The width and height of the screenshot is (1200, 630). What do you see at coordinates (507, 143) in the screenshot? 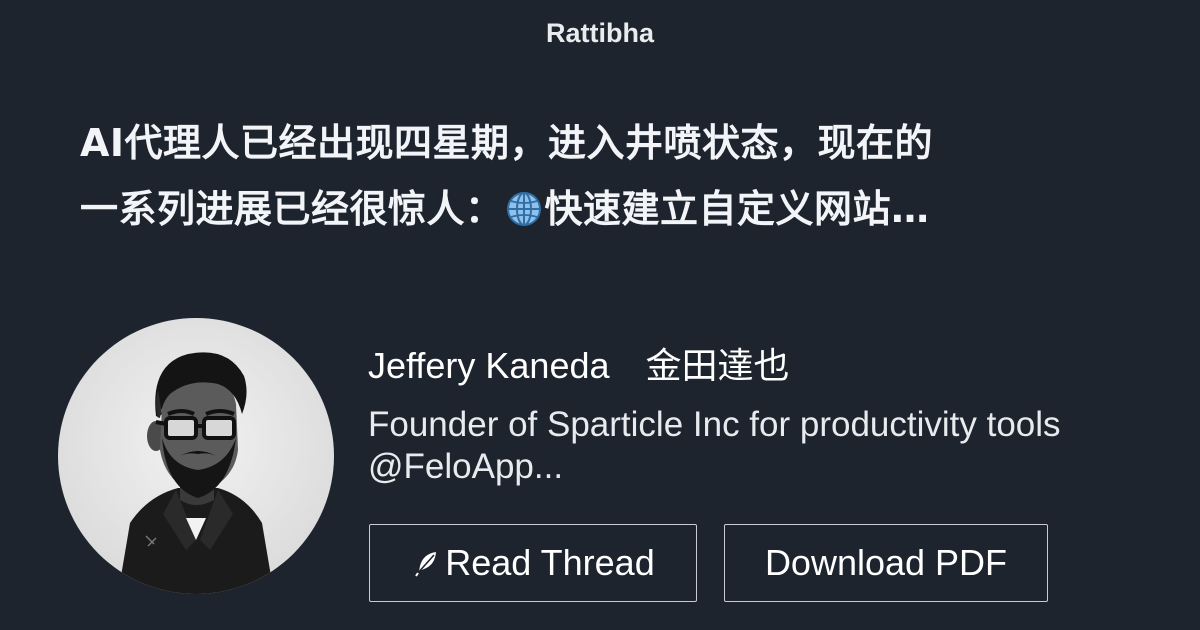
I see `thread-title-line-1: AI代理人已经出现四星期，进入井喷状态，现在的` at bounding box center [507, 143].